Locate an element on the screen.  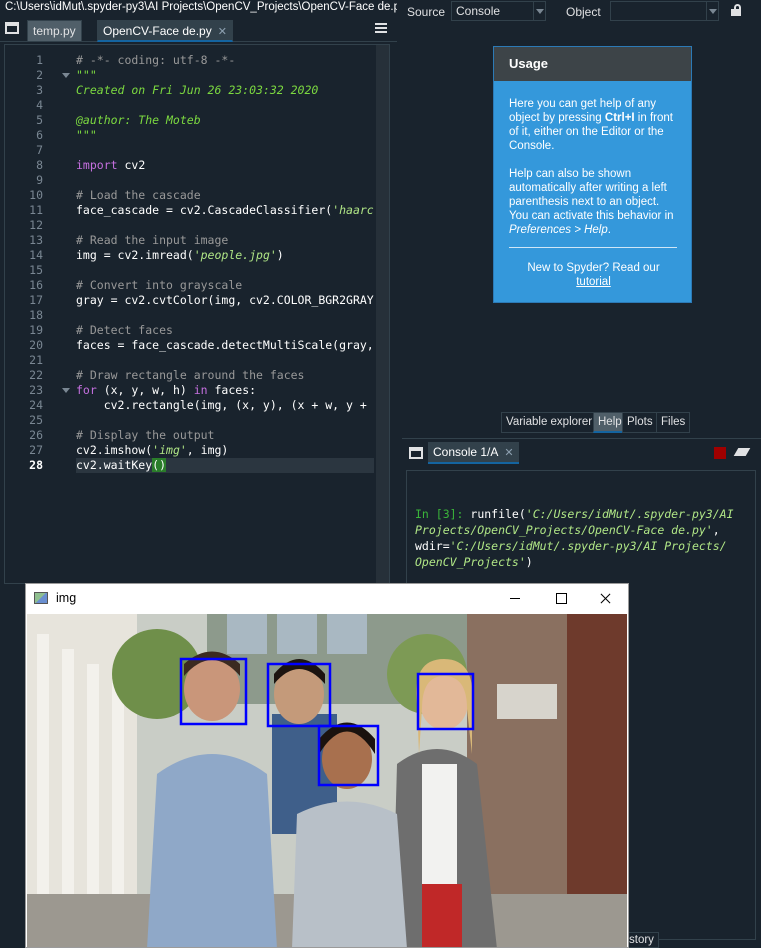
tab-label: Console 1/A is located at coordinates (466, 452).